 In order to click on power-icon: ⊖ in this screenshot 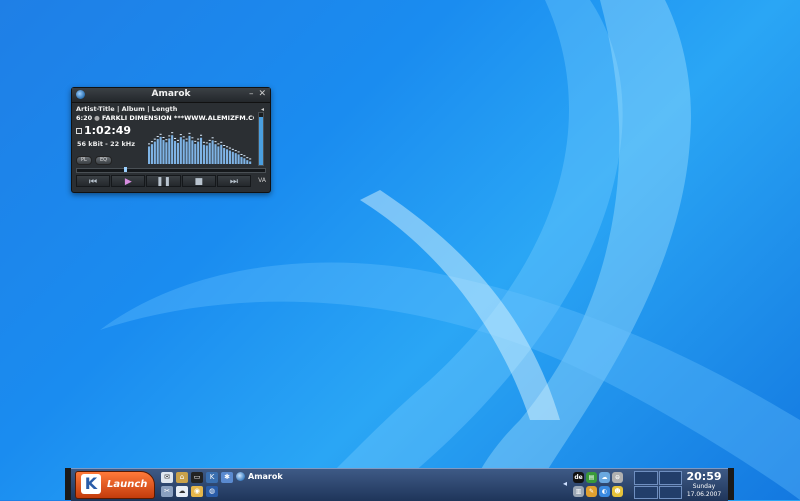, I will do `click(617, 477)`.